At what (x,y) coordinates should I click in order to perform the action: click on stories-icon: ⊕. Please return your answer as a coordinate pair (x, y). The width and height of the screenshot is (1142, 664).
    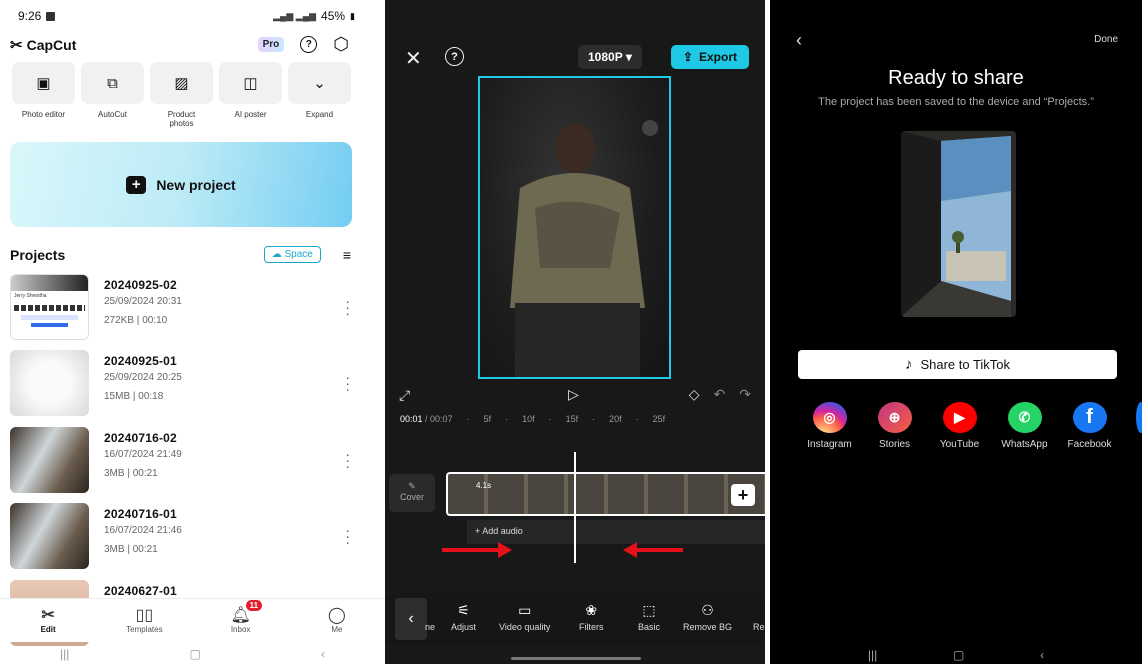
    Looking at the image, I should click on (894, 417).